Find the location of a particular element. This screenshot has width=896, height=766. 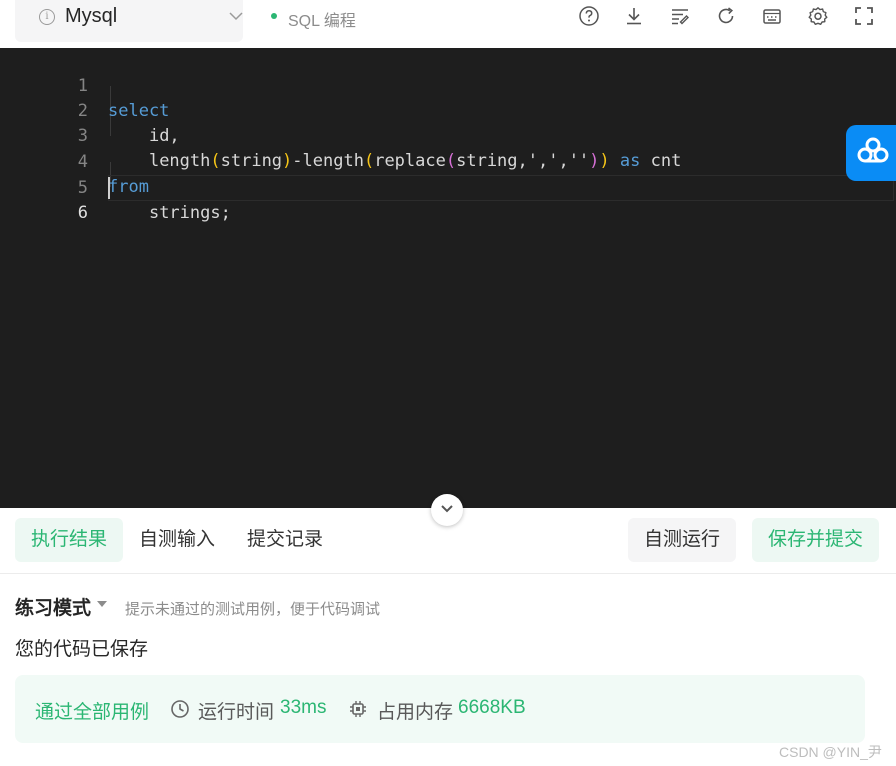

runtime-label: 运行时间 is located at coordinates (236, 712).